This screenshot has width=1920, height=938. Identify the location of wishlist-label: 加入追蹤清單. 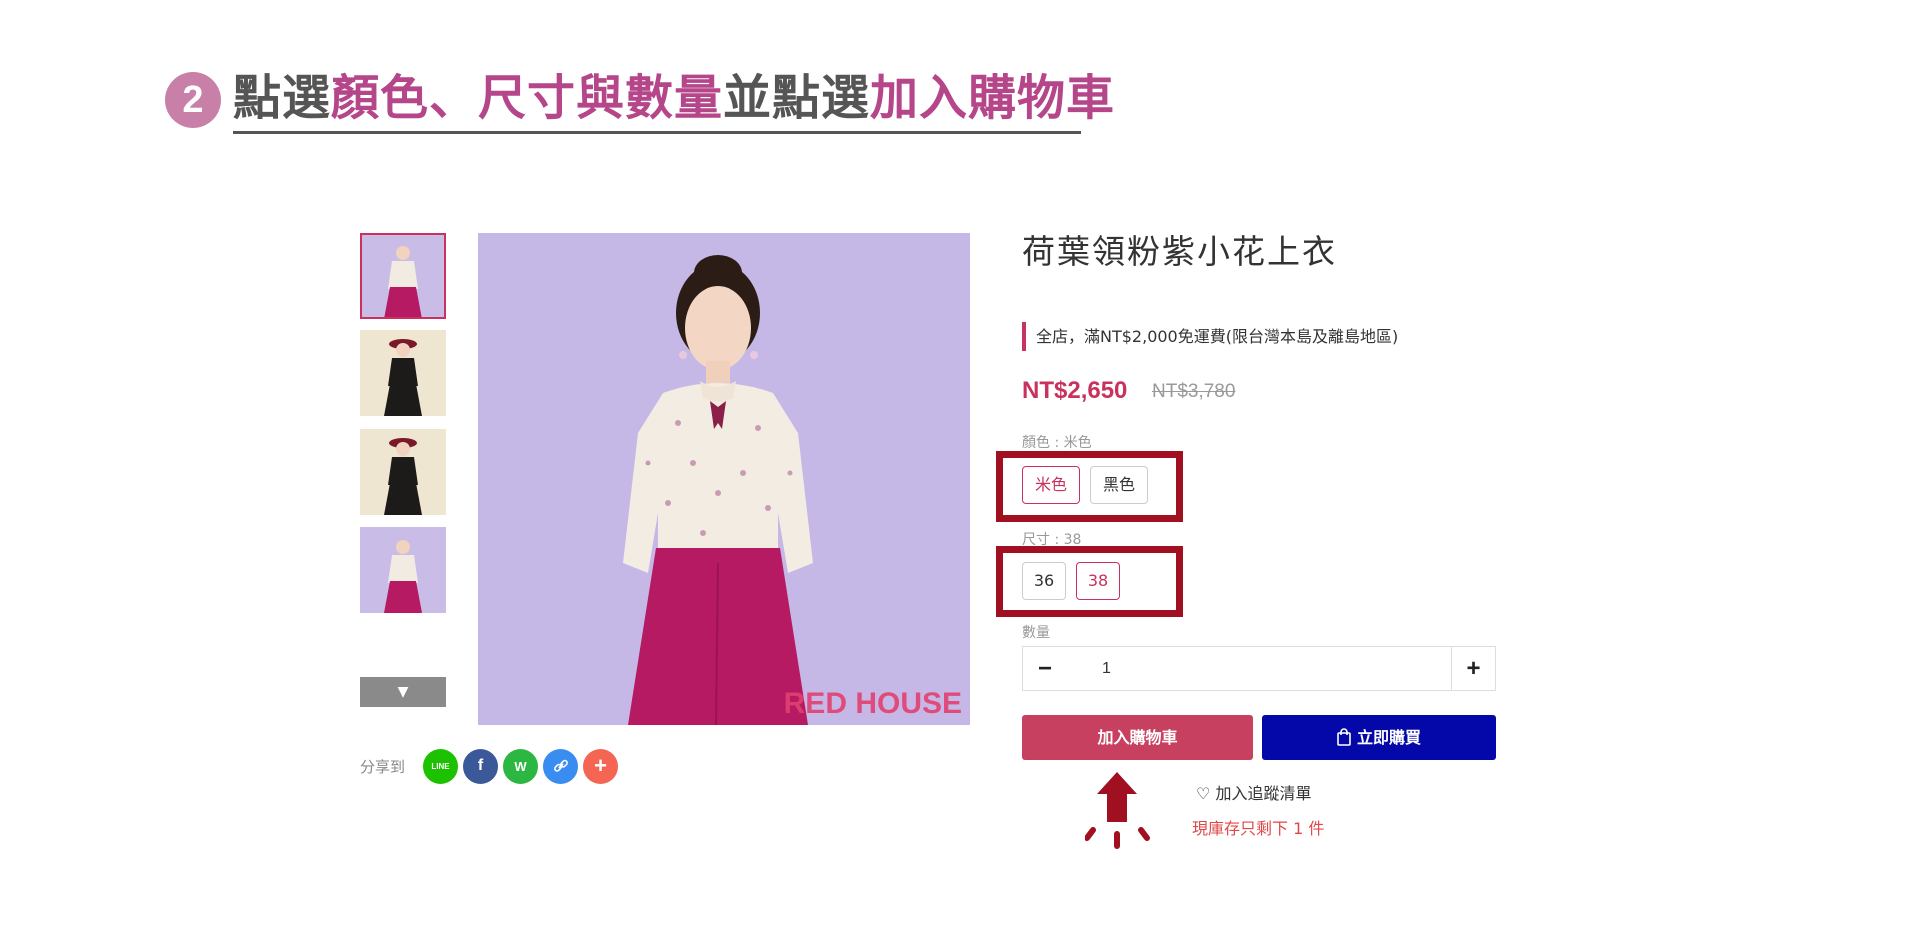
(1263, 793).